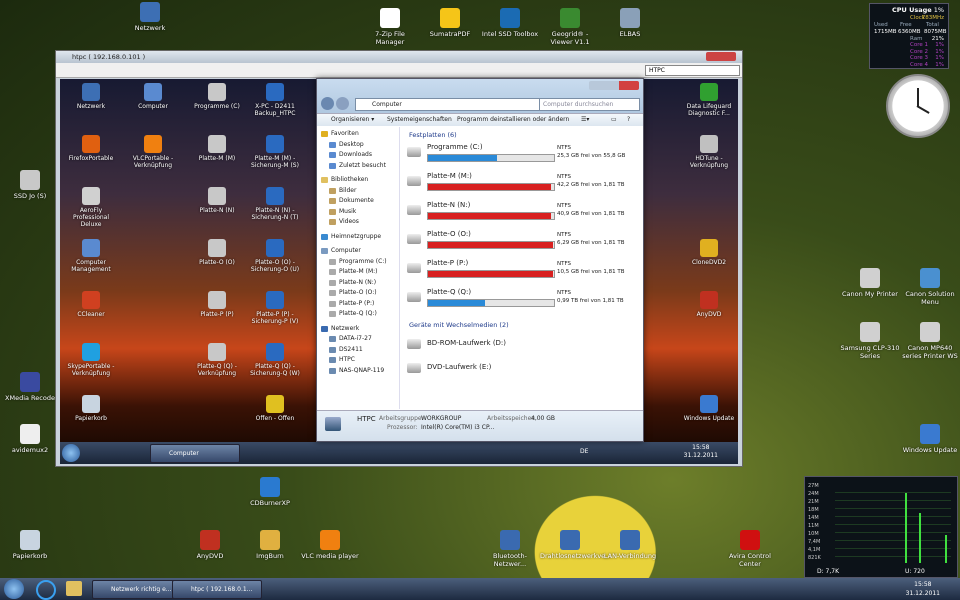  I want to click on removable-drive-tile: DVD-Laufwerk (E:), so click(523, 370).